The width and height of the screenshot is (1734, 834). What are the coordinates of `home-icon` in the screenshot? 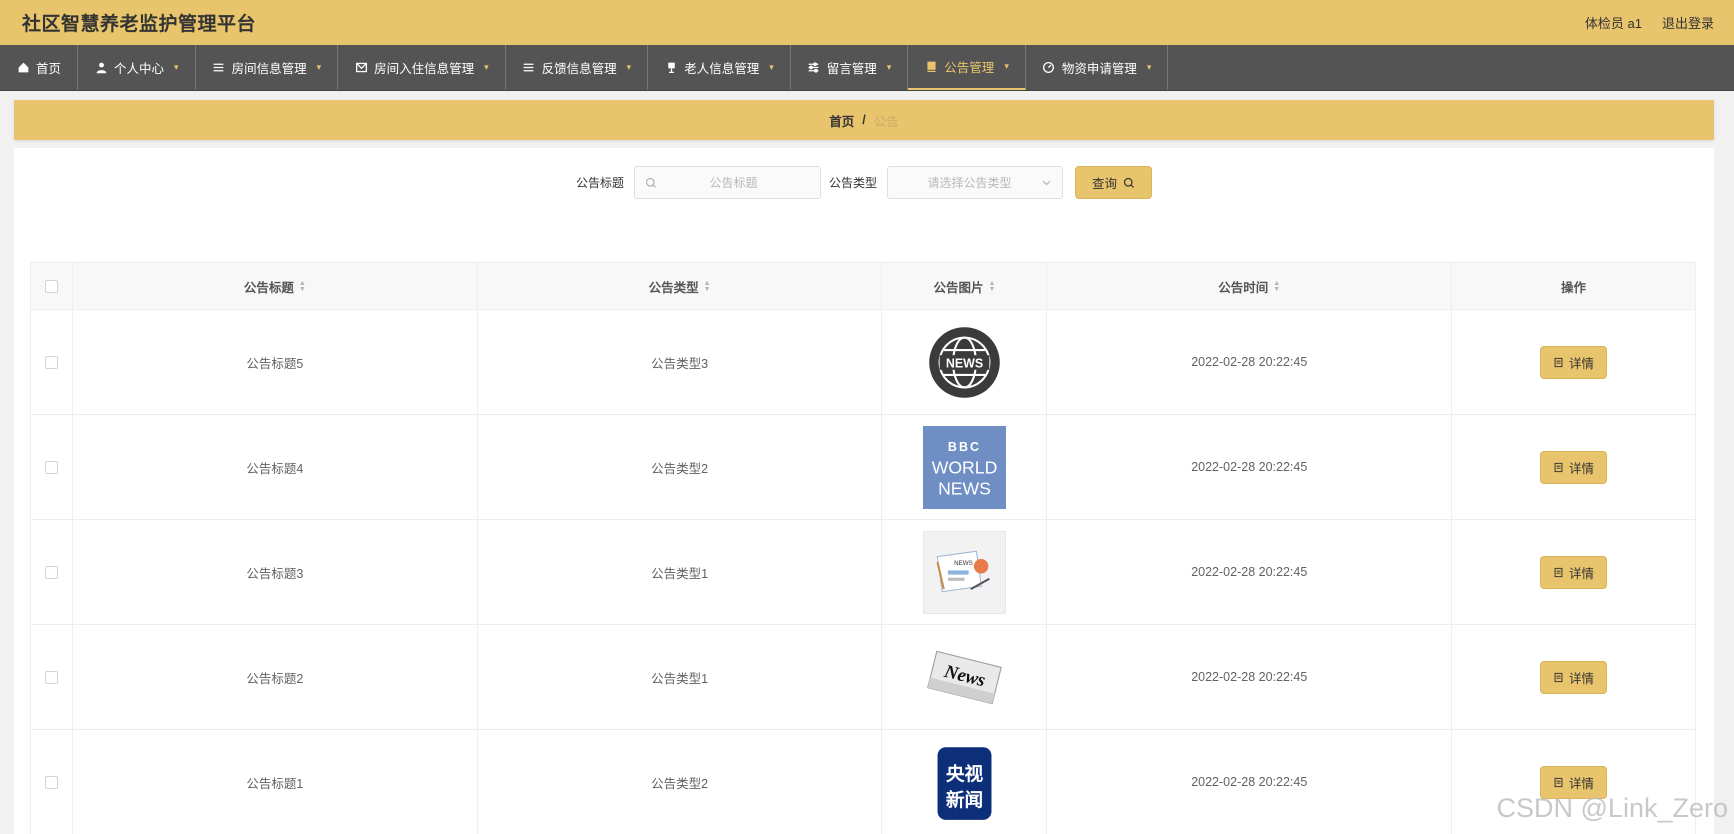 It's located at (23, 68).